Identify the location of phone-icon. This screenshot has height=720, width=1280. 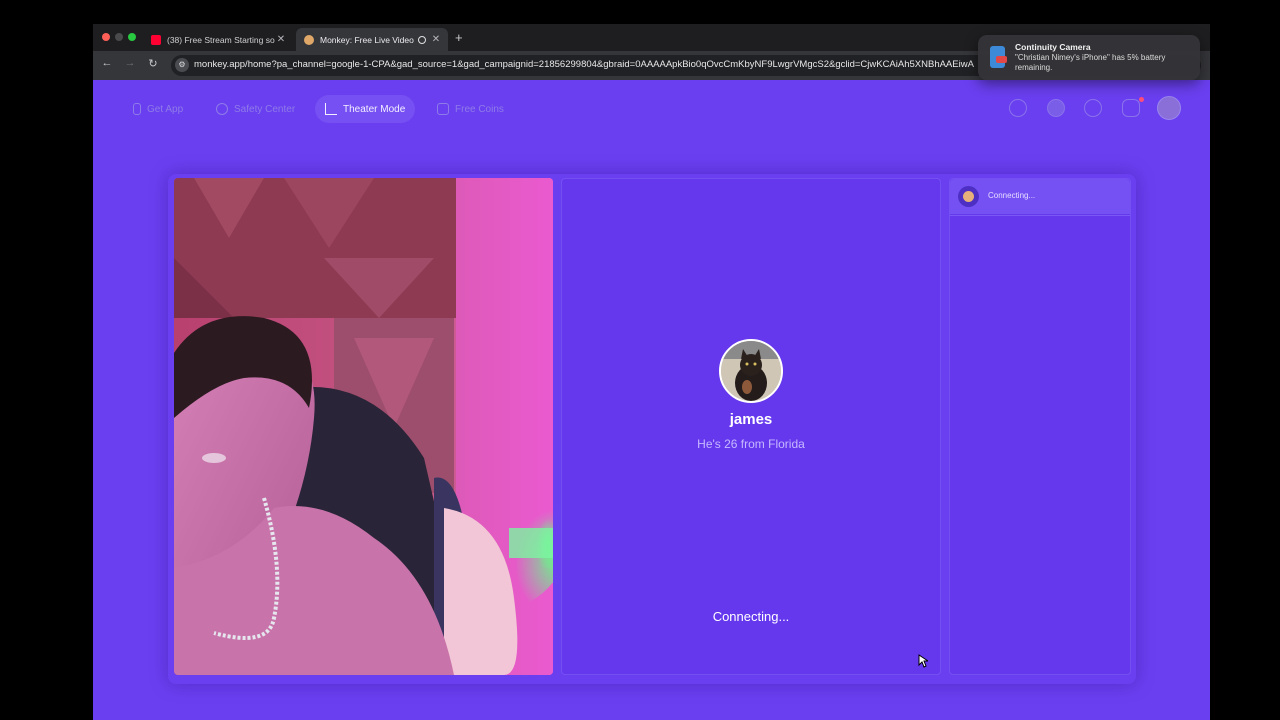
(137, 109).